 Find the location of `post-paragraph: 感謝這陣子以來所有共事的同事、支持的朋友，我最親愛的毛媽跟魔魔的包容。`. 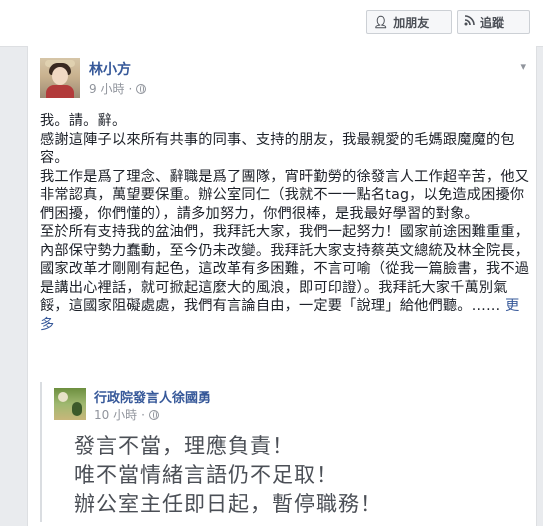

post-paragraph: 感謝這陣子以來所有共事的同事、支持的朋友，我最親愛的毛媽跟魔魔的包容。 is located at coordinates (277, 149).